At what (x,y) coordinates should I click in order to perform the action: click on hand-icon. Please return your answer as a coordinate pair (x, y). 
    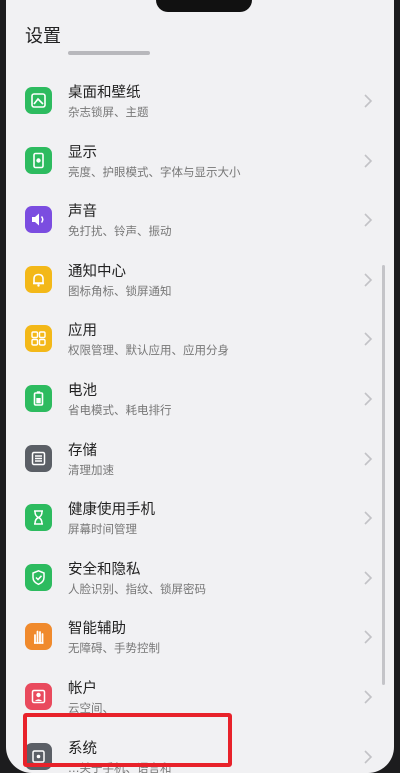
    Looking at the image, I should click on (38, 637).